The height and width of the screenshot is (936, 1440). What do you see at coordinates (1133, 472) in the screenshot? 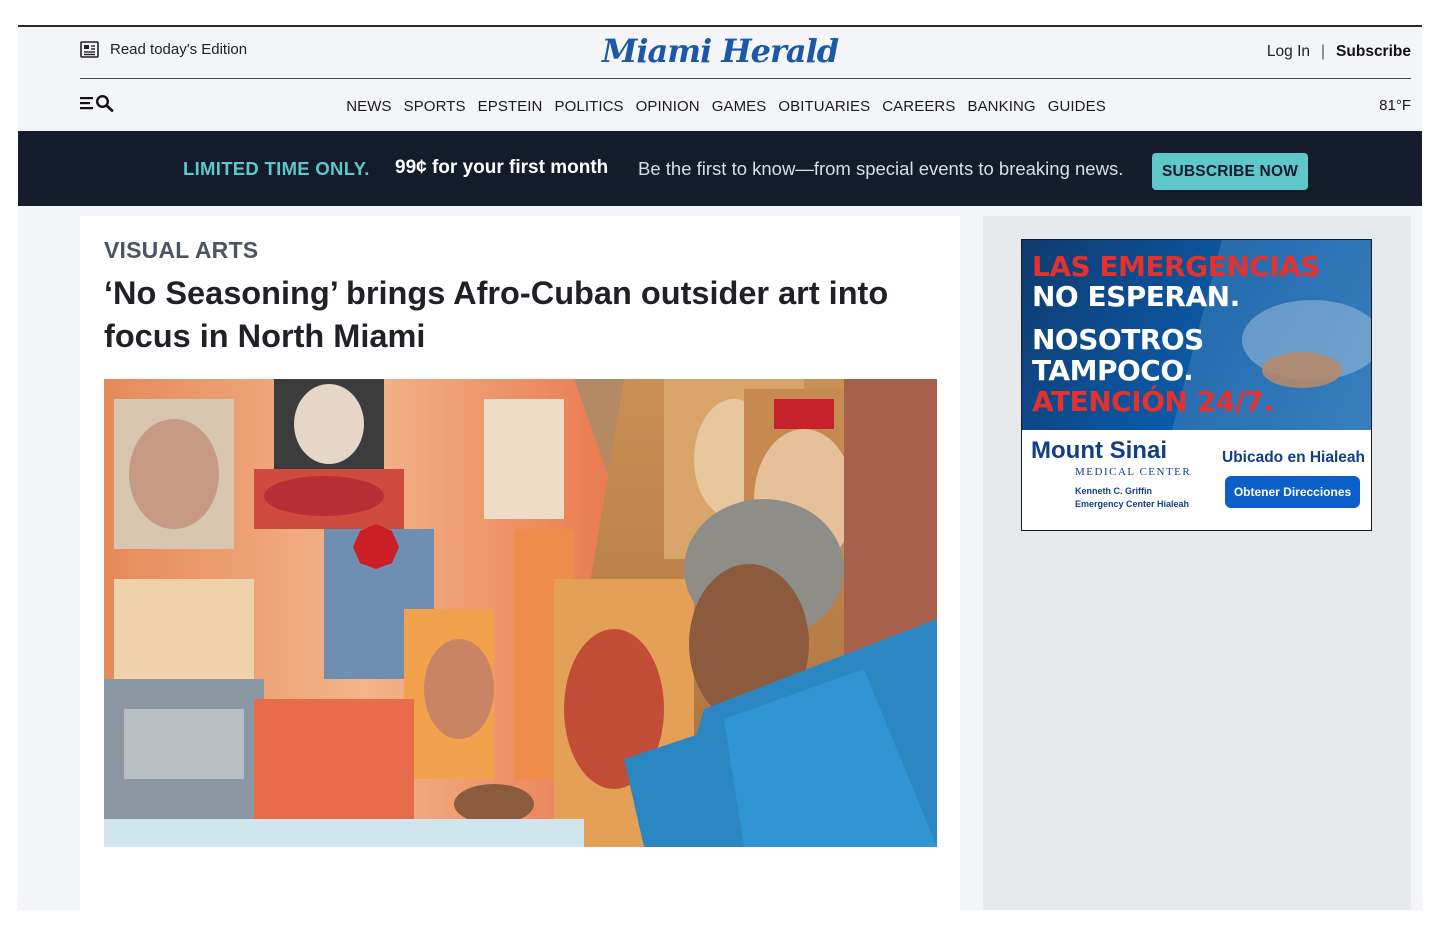
I see `ad-brand-sub: MEDICAL CENTER` at bounding box center [1133, 472].